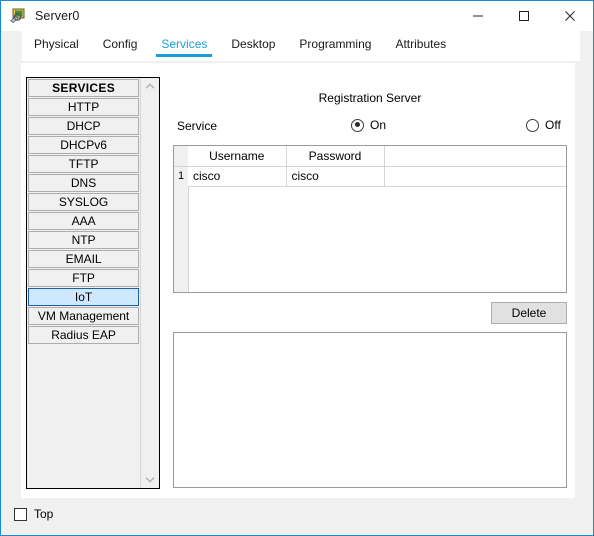  I want to click on tab-programming: Programming, so click(335, 43).